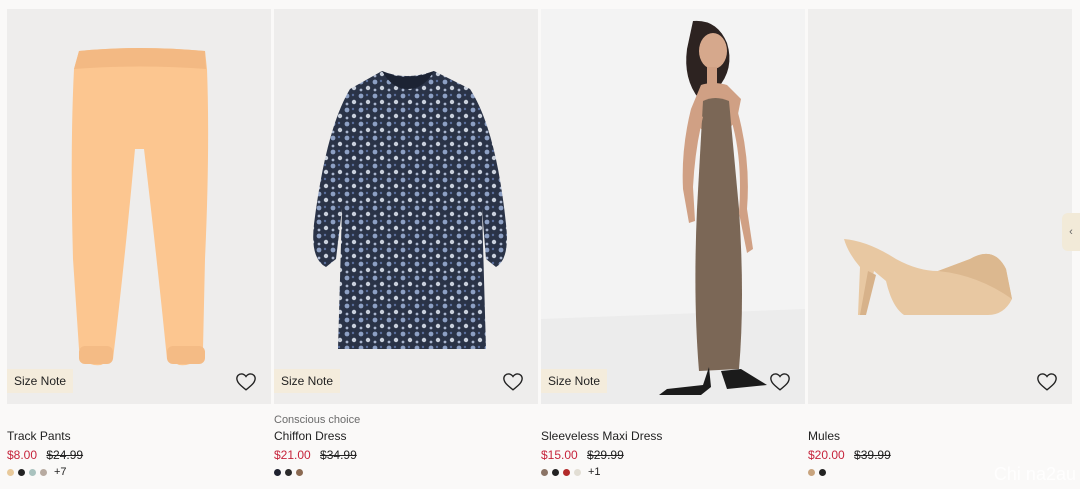 The width and height of the screenshot is (1080, 489). What do you see at coordinates (406, 436) in the screenshot?
I see `product-title: Chiffon Dress` at bounding box center [406, 436].